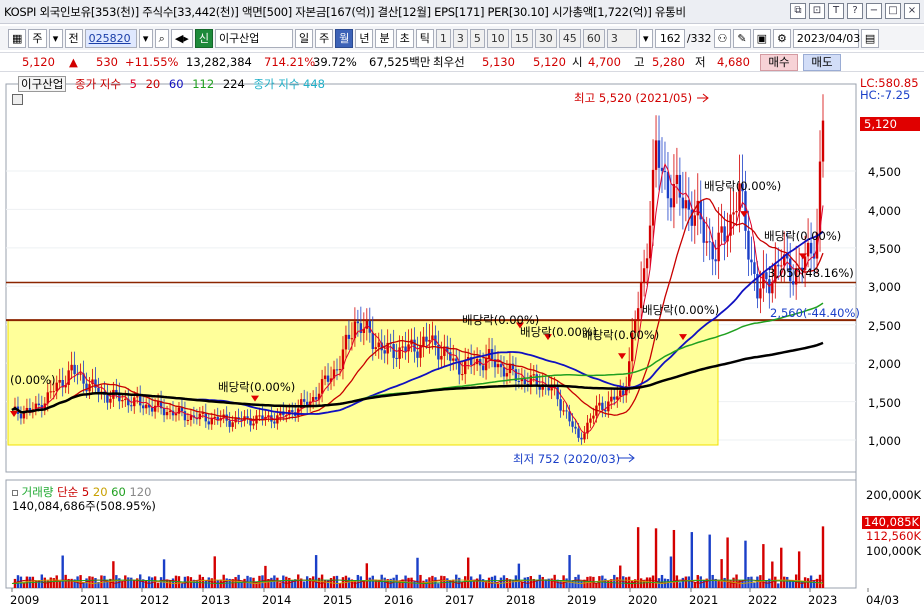 This screenshot has height=614, width=924. I want to click on period-week: 주, so click(324, 38).